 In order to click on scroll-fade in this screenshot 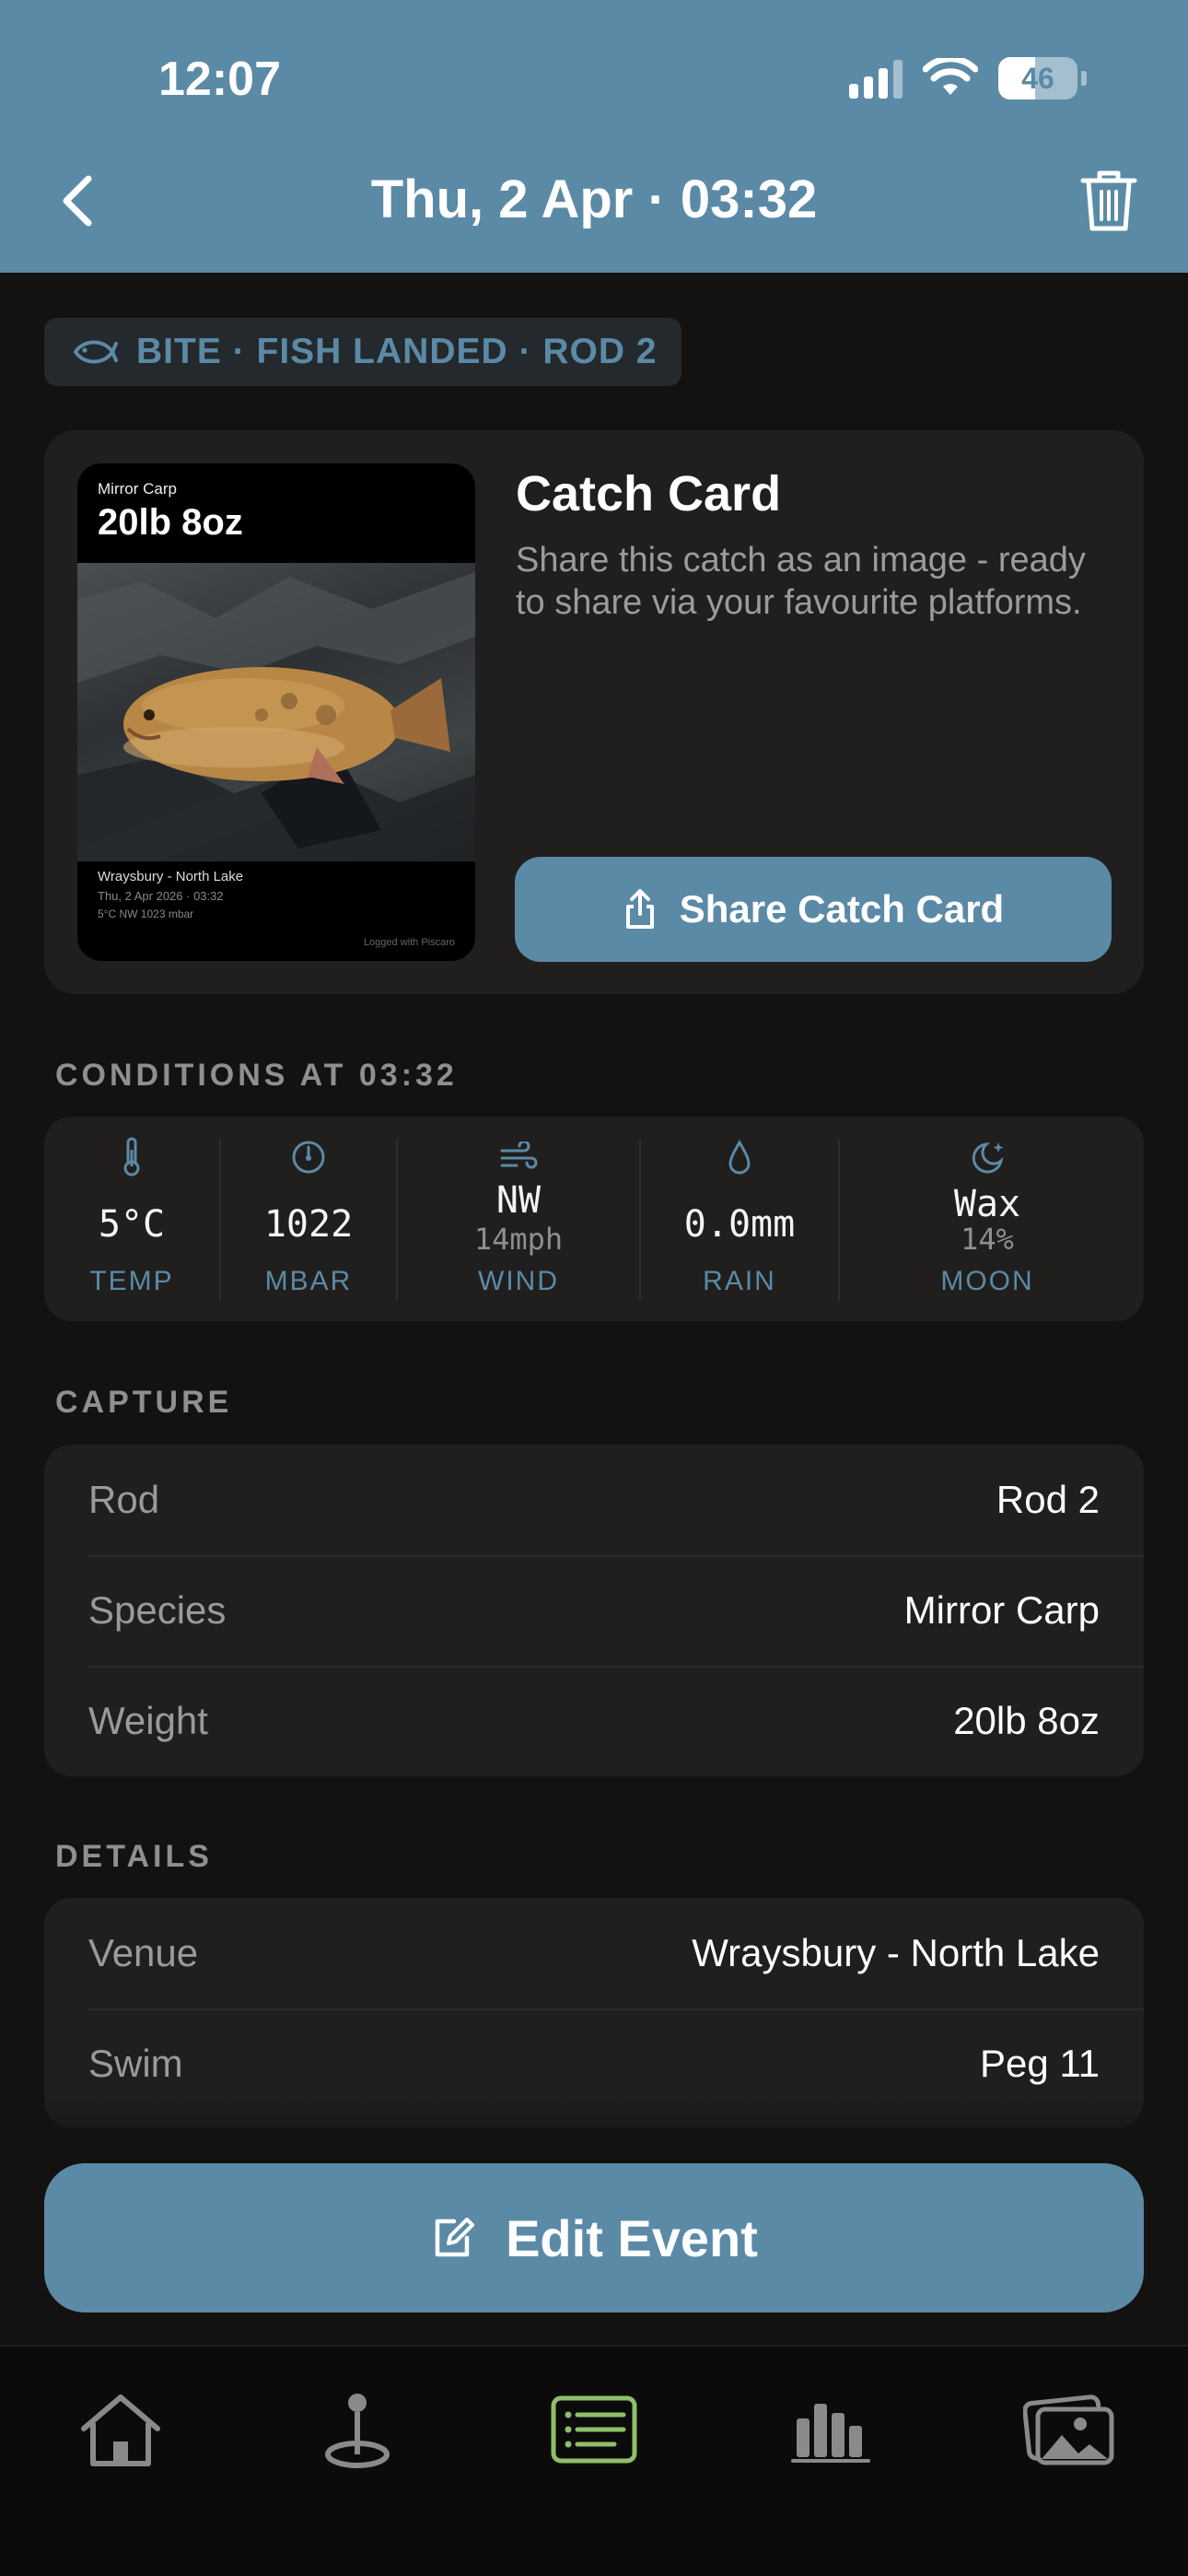, I will do `click(594, 2128)`.